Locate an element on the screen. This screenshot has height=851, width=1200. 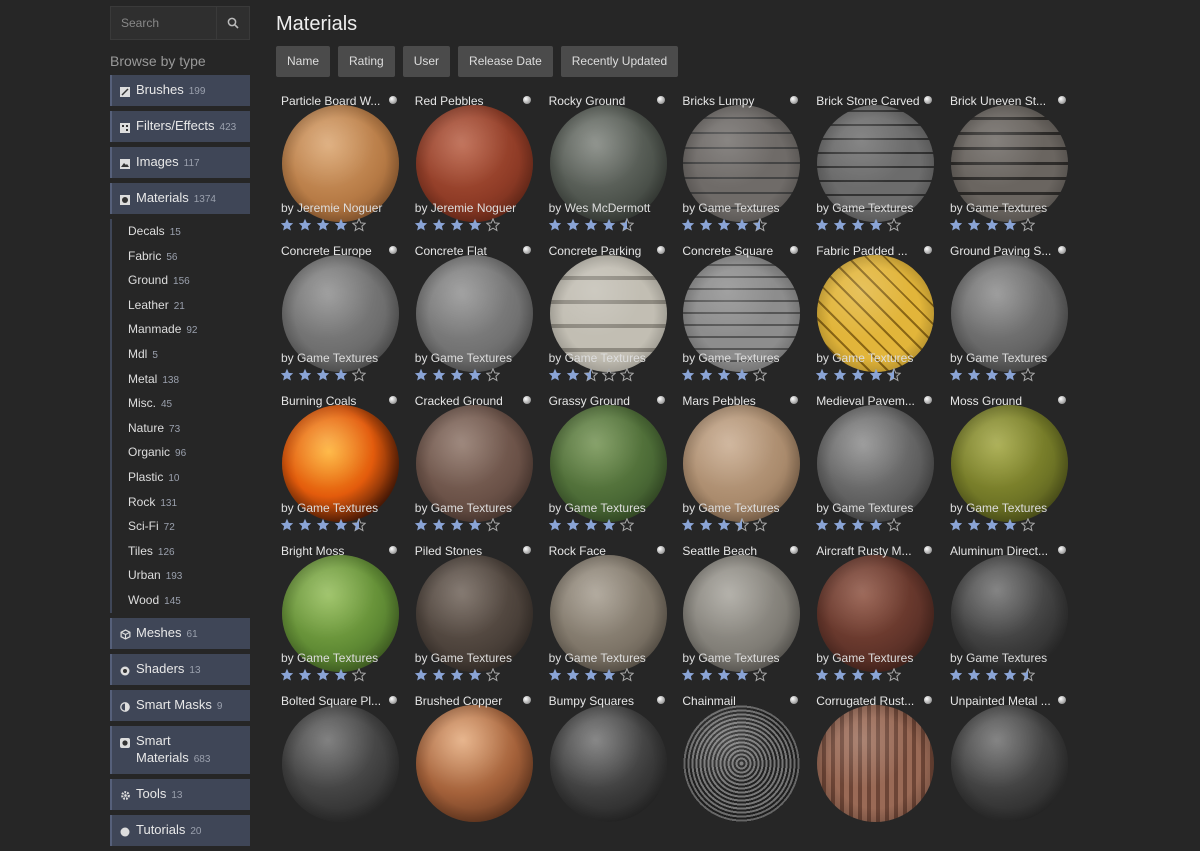
material-ball-icon is located at coordinates (125, 198).